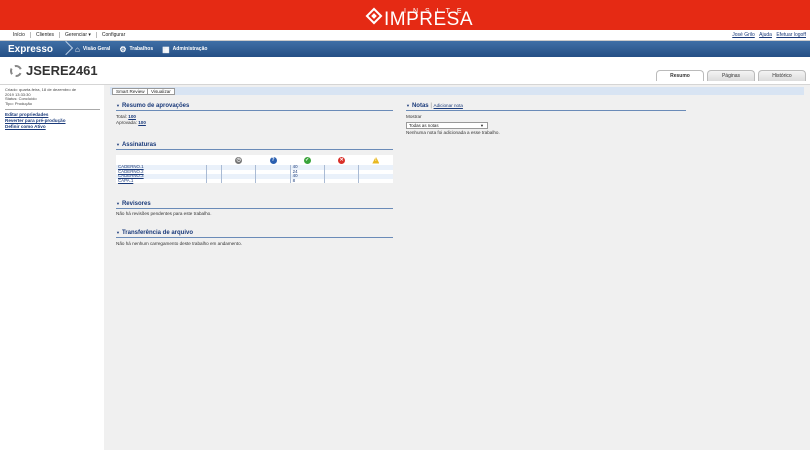 This screenshot has height=450, width=810. I want to click on user-name-link: José Grilo, so click(743, 35).